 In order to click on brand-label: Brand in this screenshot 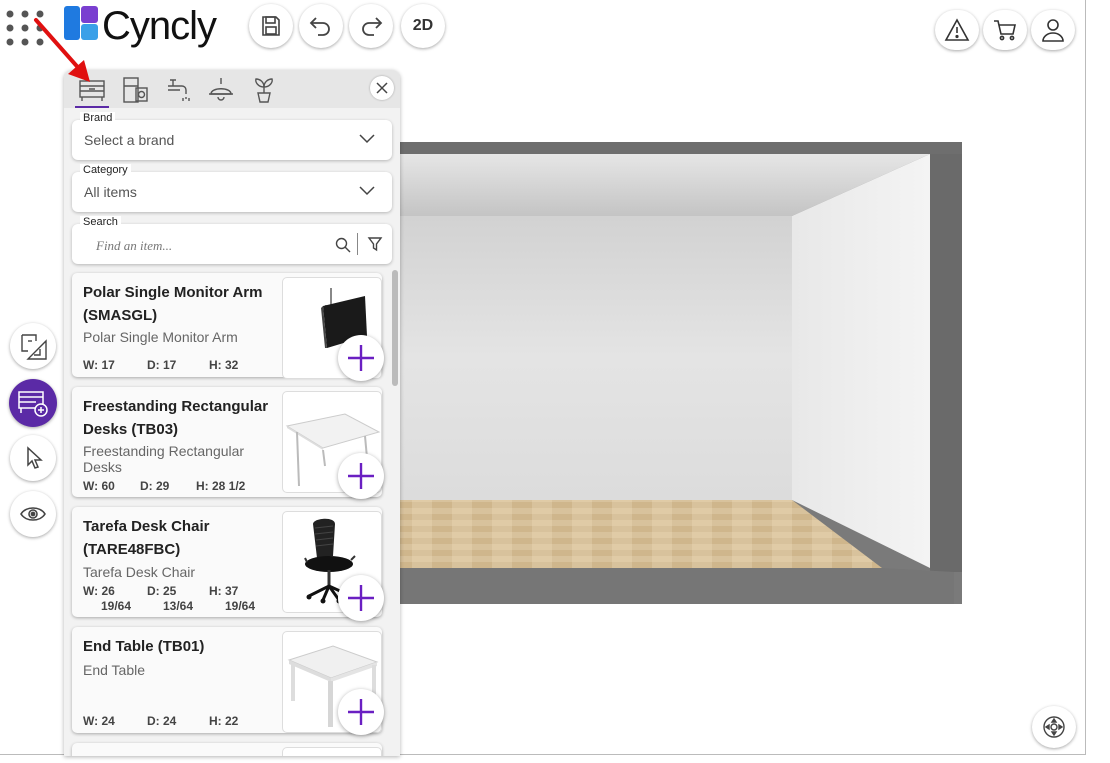, I will do `click(98, 118)`.